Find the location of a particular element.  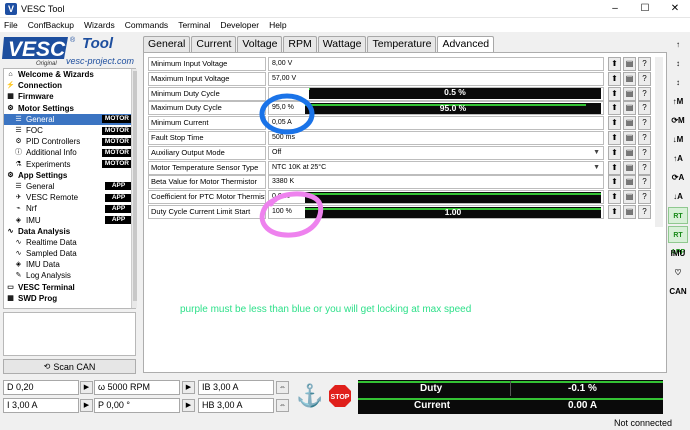

sidebar-item-nrf: ⌁ Nrf APP is located at coordinates (69, 208).